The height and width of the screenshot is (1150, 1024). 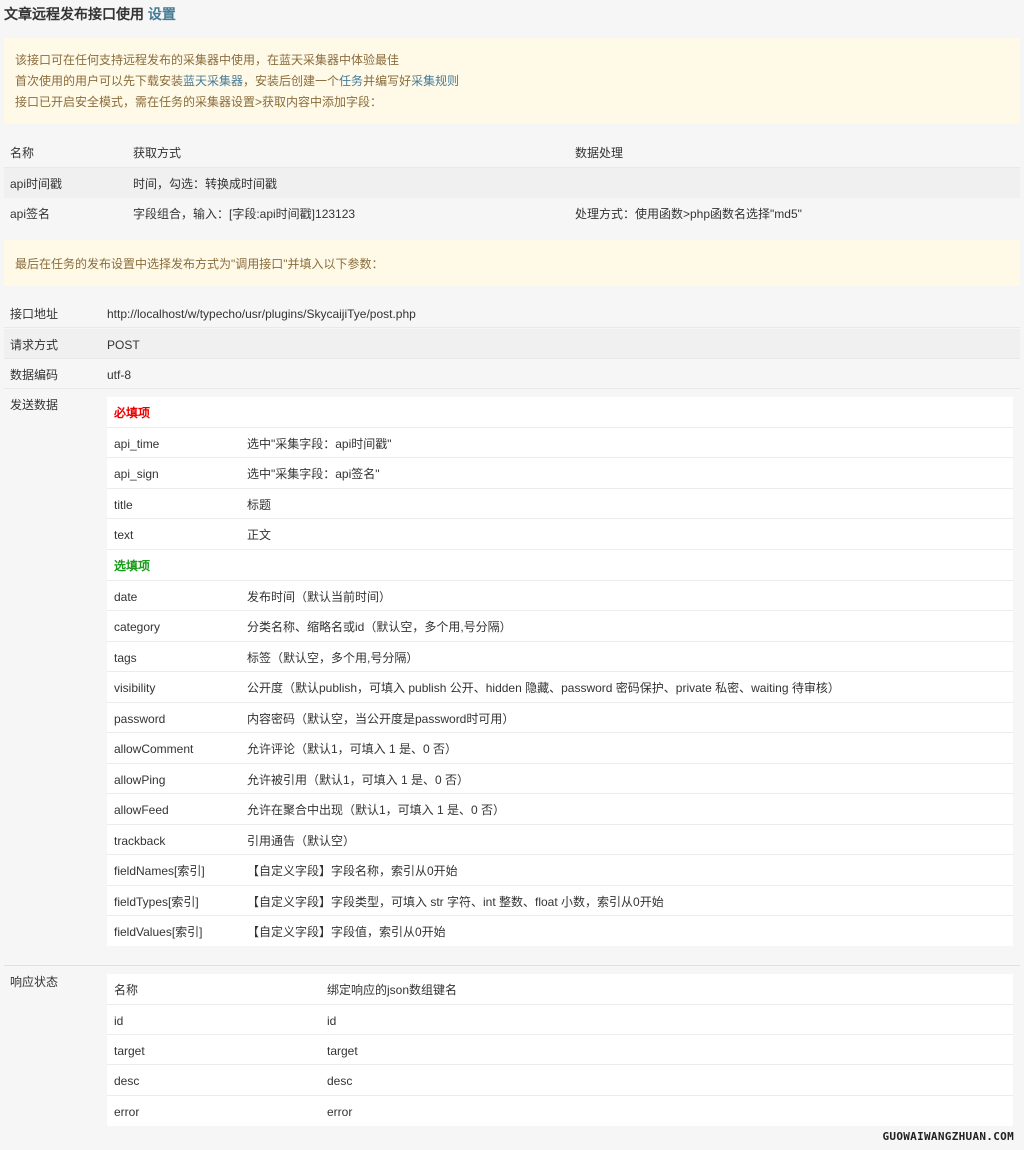 I want to click on param-desc: 选中"采集字段：api时间戳", so click(x=319, y=444).